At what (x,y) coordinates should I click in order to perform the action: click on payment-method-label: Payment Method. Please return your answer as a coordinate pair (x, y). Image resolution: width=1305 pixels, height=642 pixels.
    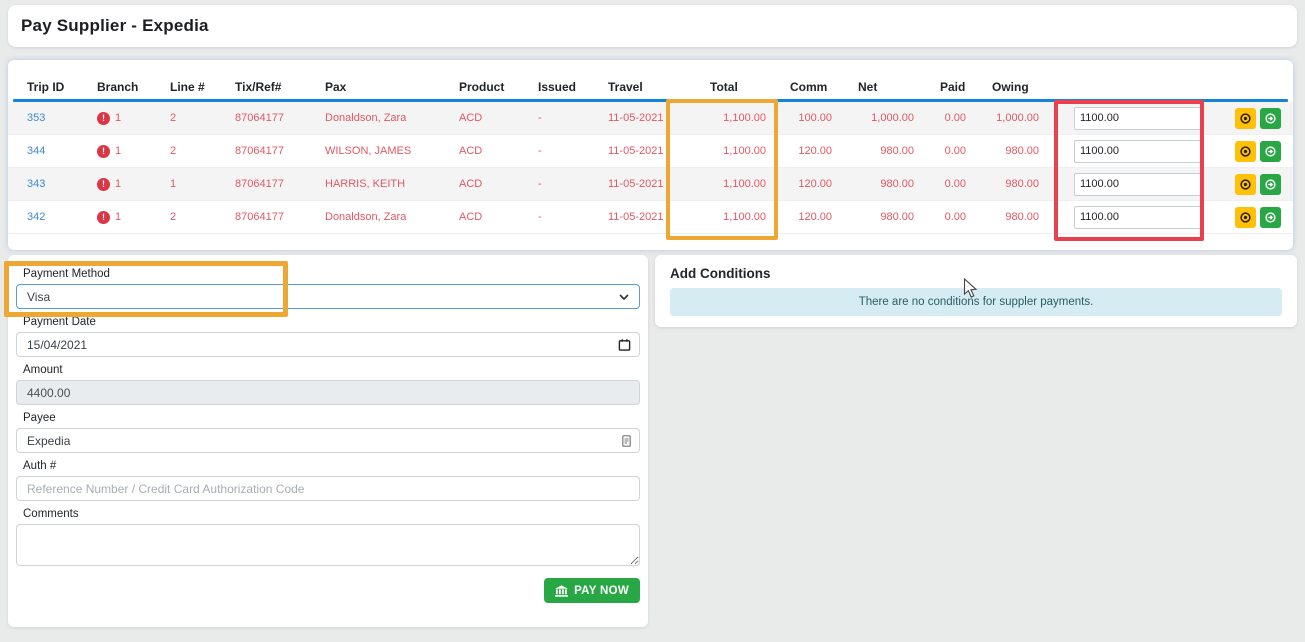
    Looking at the image, I should click on (66, 274).